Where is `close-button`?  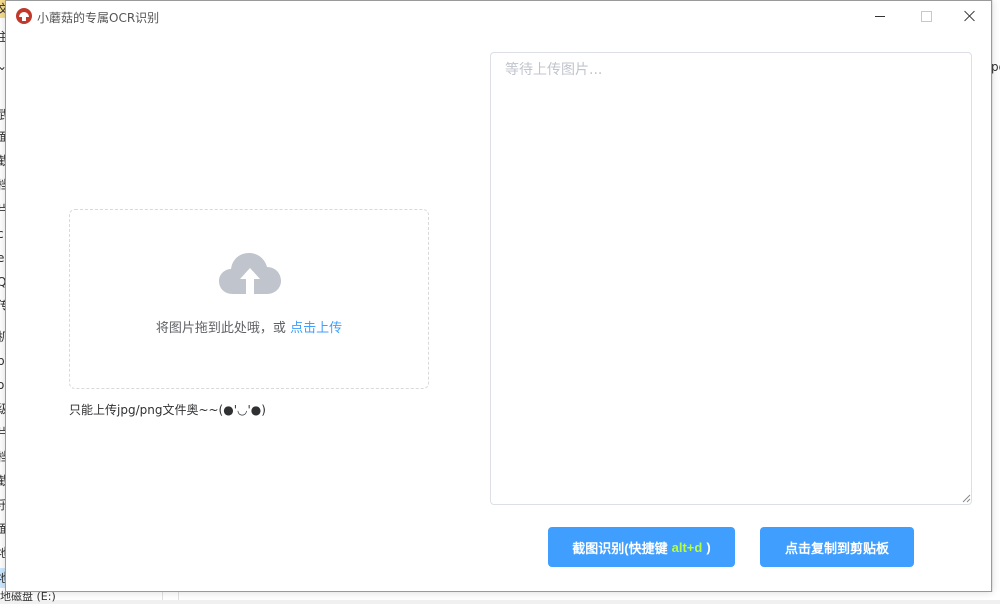
close-button is located at coordinates (970, 16).